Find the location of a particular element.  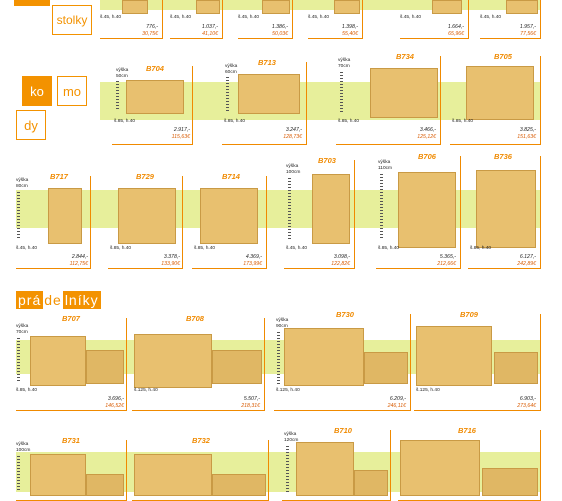

pradelniky-lniky: lníky is located at coordinates (81, 300).